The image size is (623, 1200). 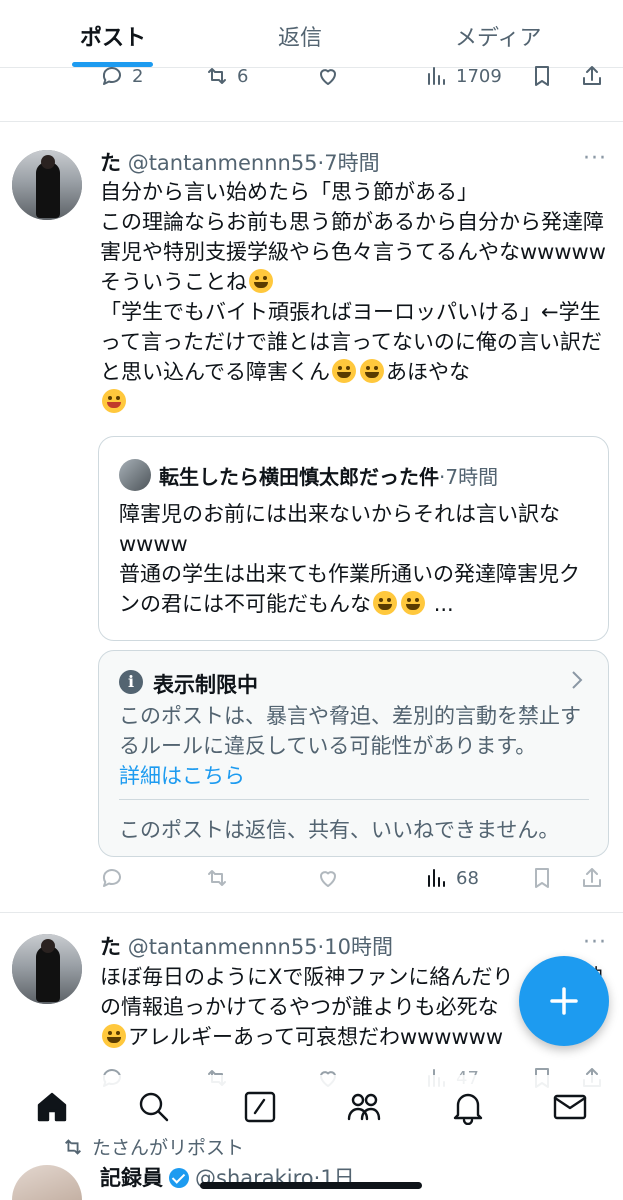 I want to click on reply-count: 2, so click(x=138, y=76).